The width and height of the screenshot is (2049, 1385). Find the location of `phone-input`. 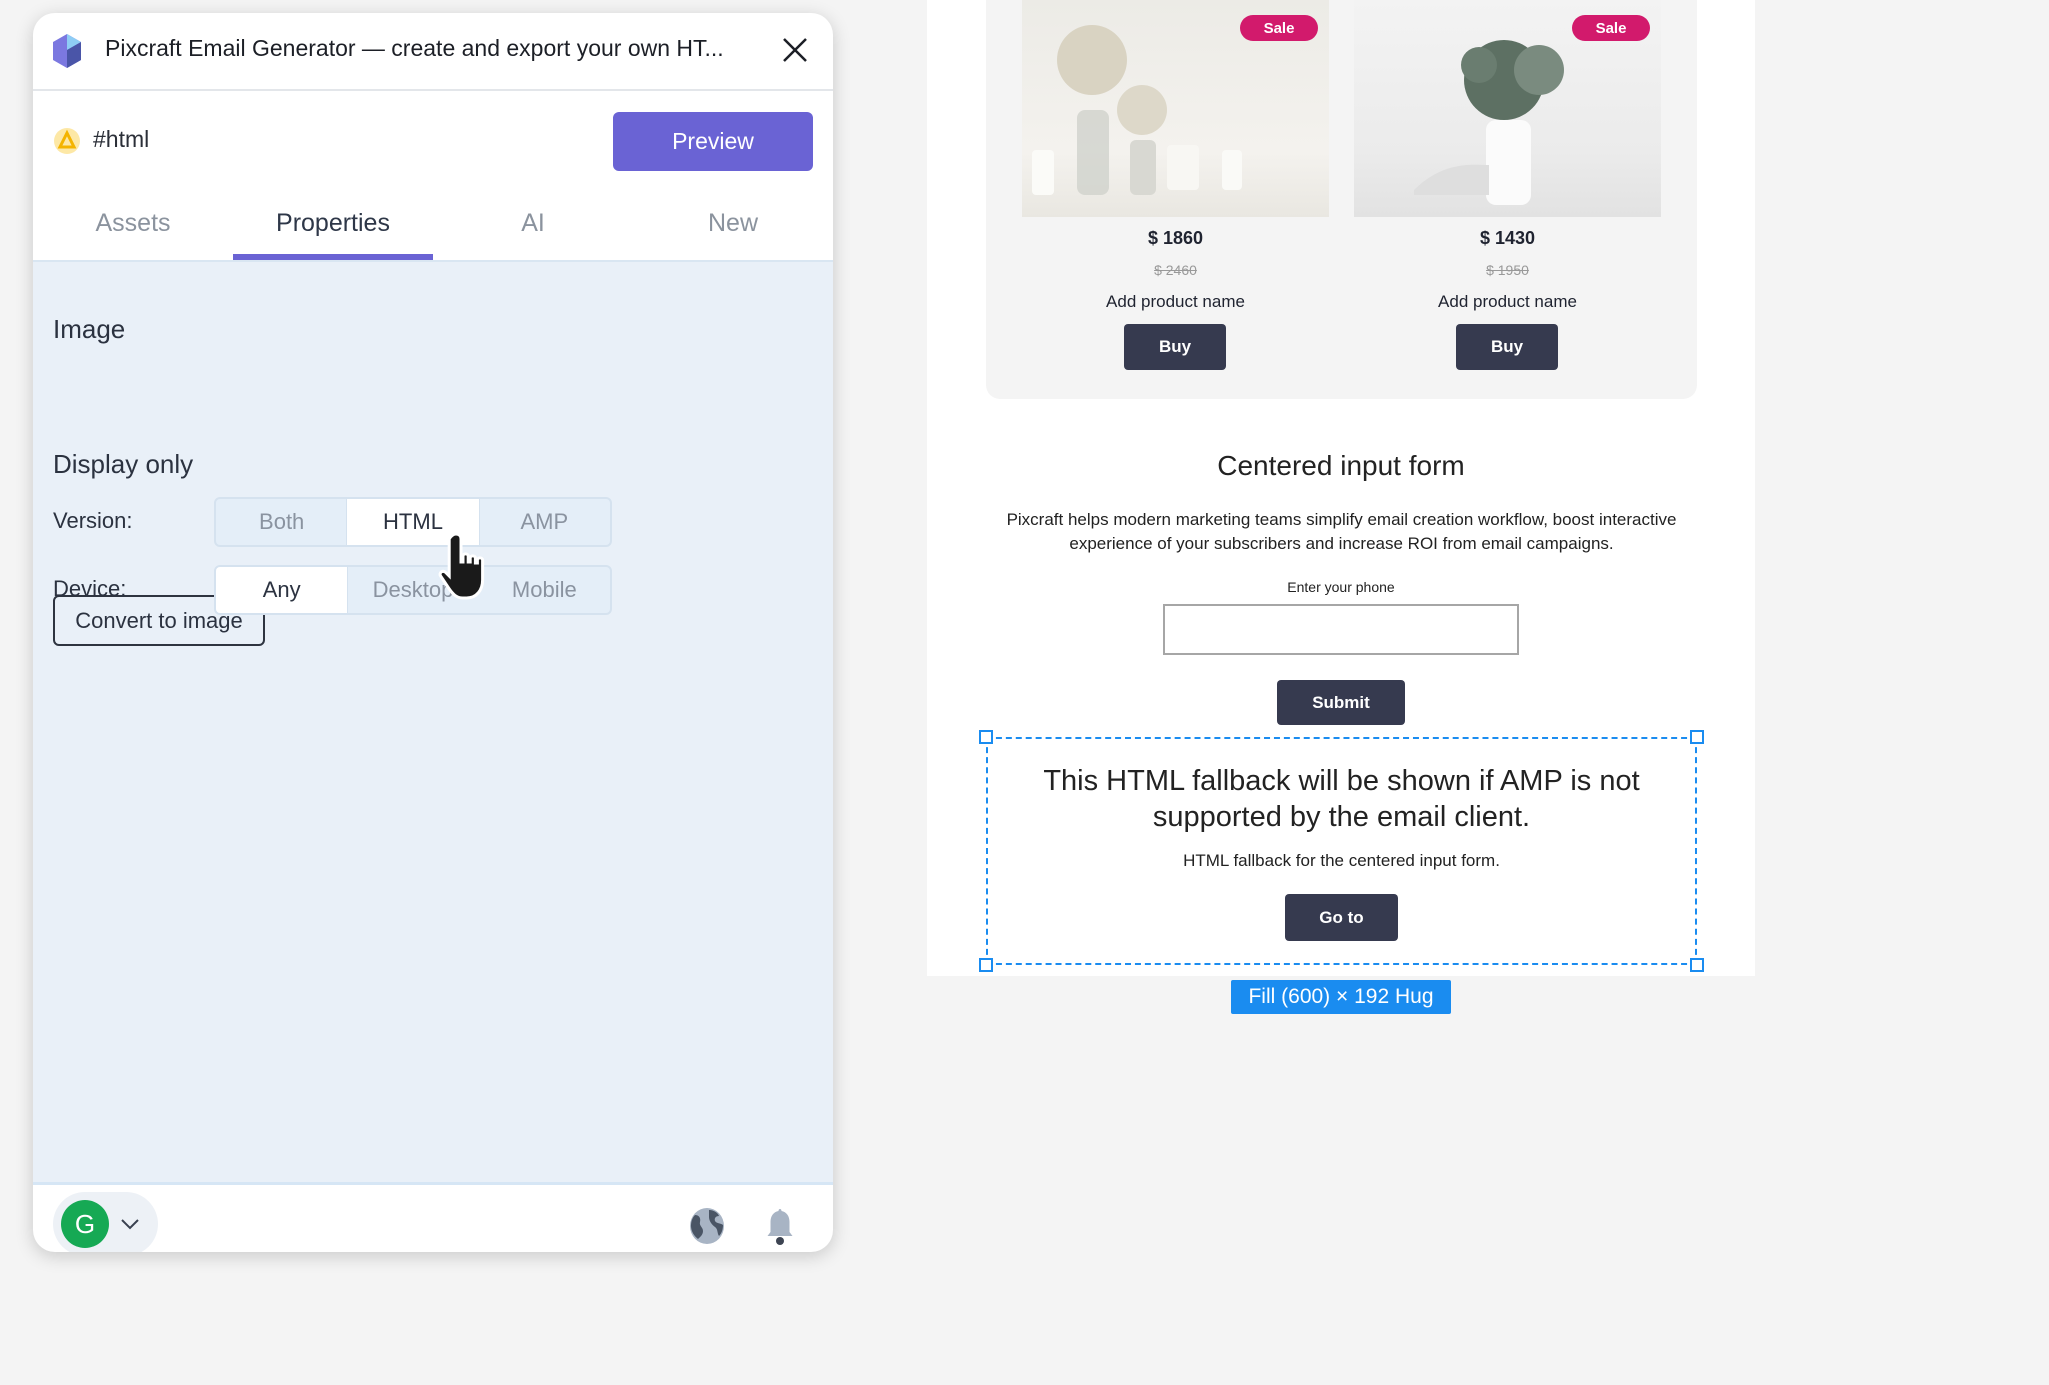

phone-input is located at coordinates (1341, 629).